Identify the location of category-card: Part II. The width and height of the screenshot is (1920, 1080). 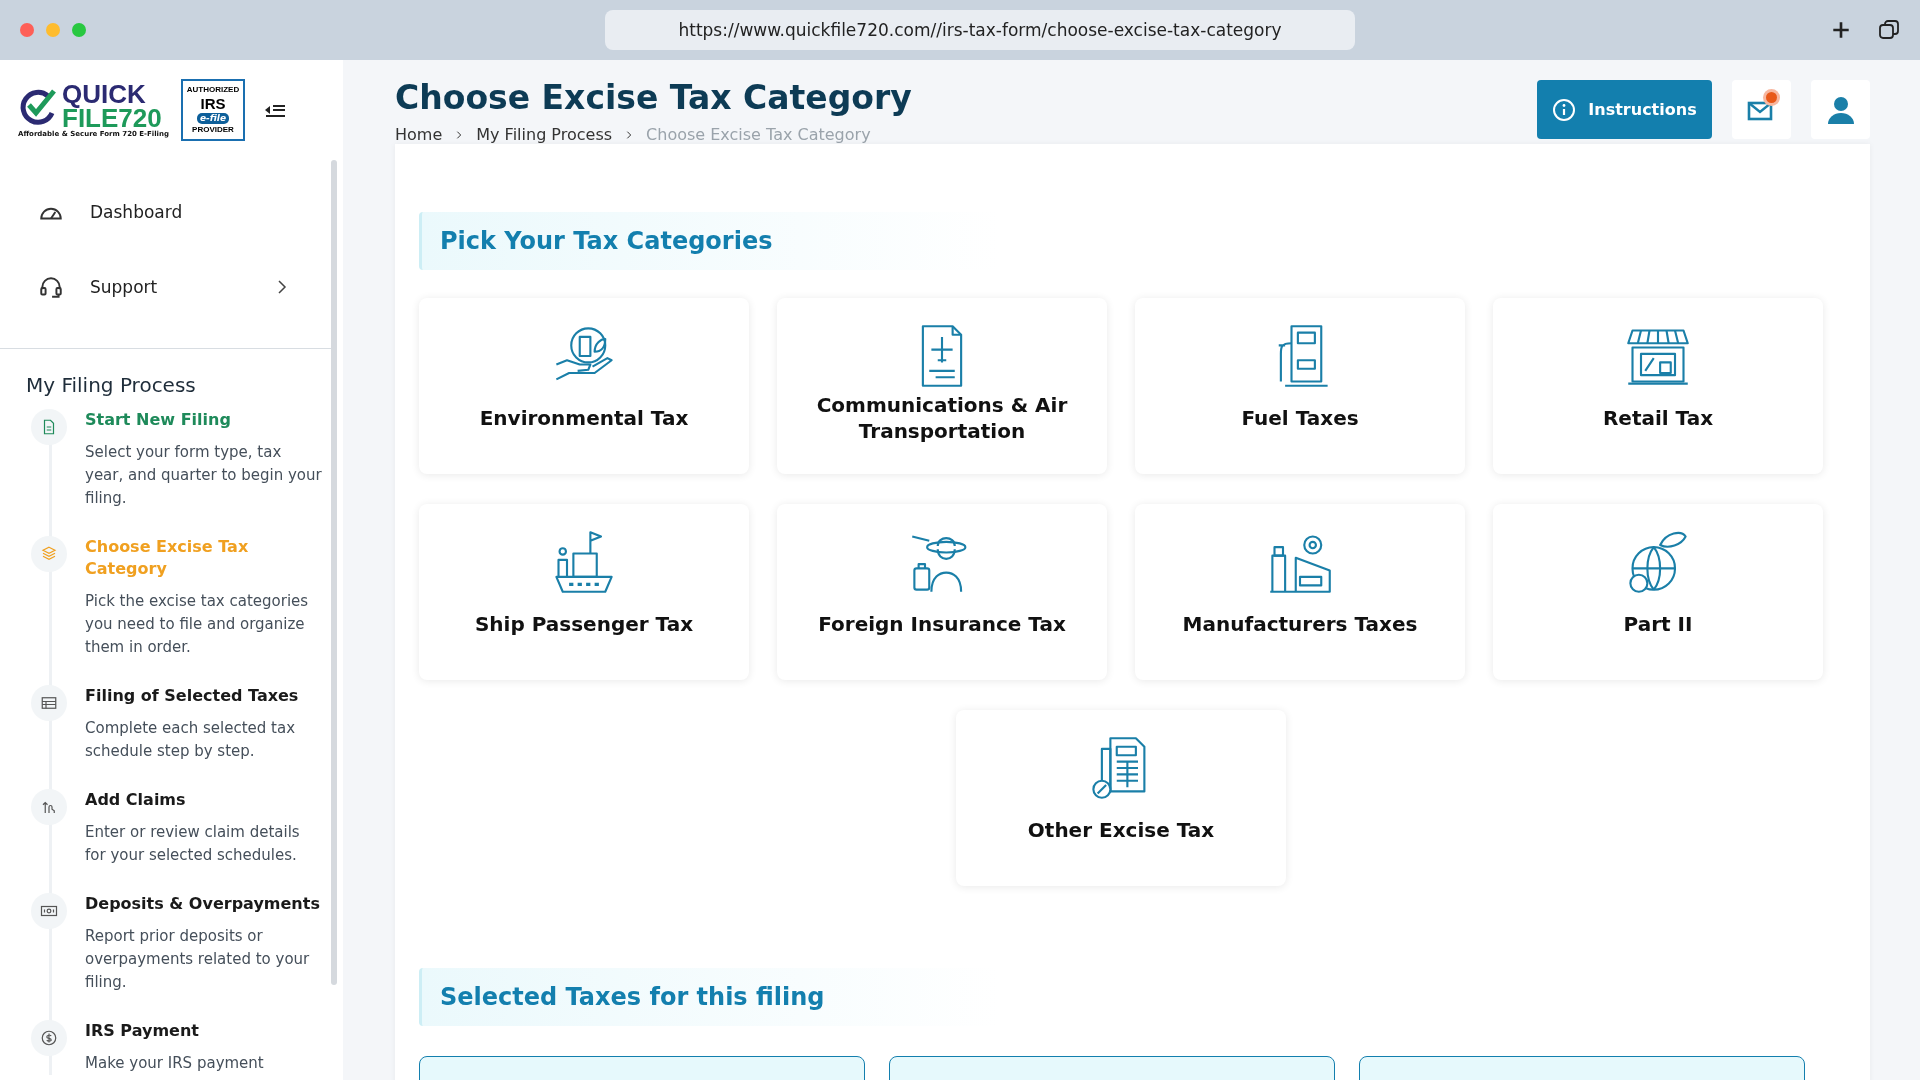
(1658, 592).